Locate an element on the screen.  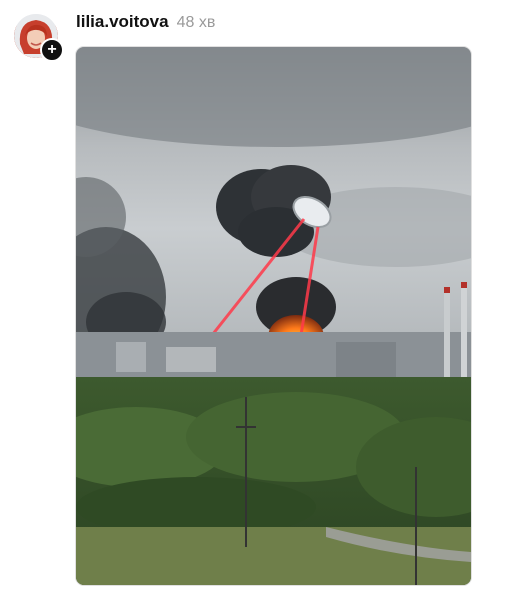
plus-icon: + is located at coordinates (52, 49).